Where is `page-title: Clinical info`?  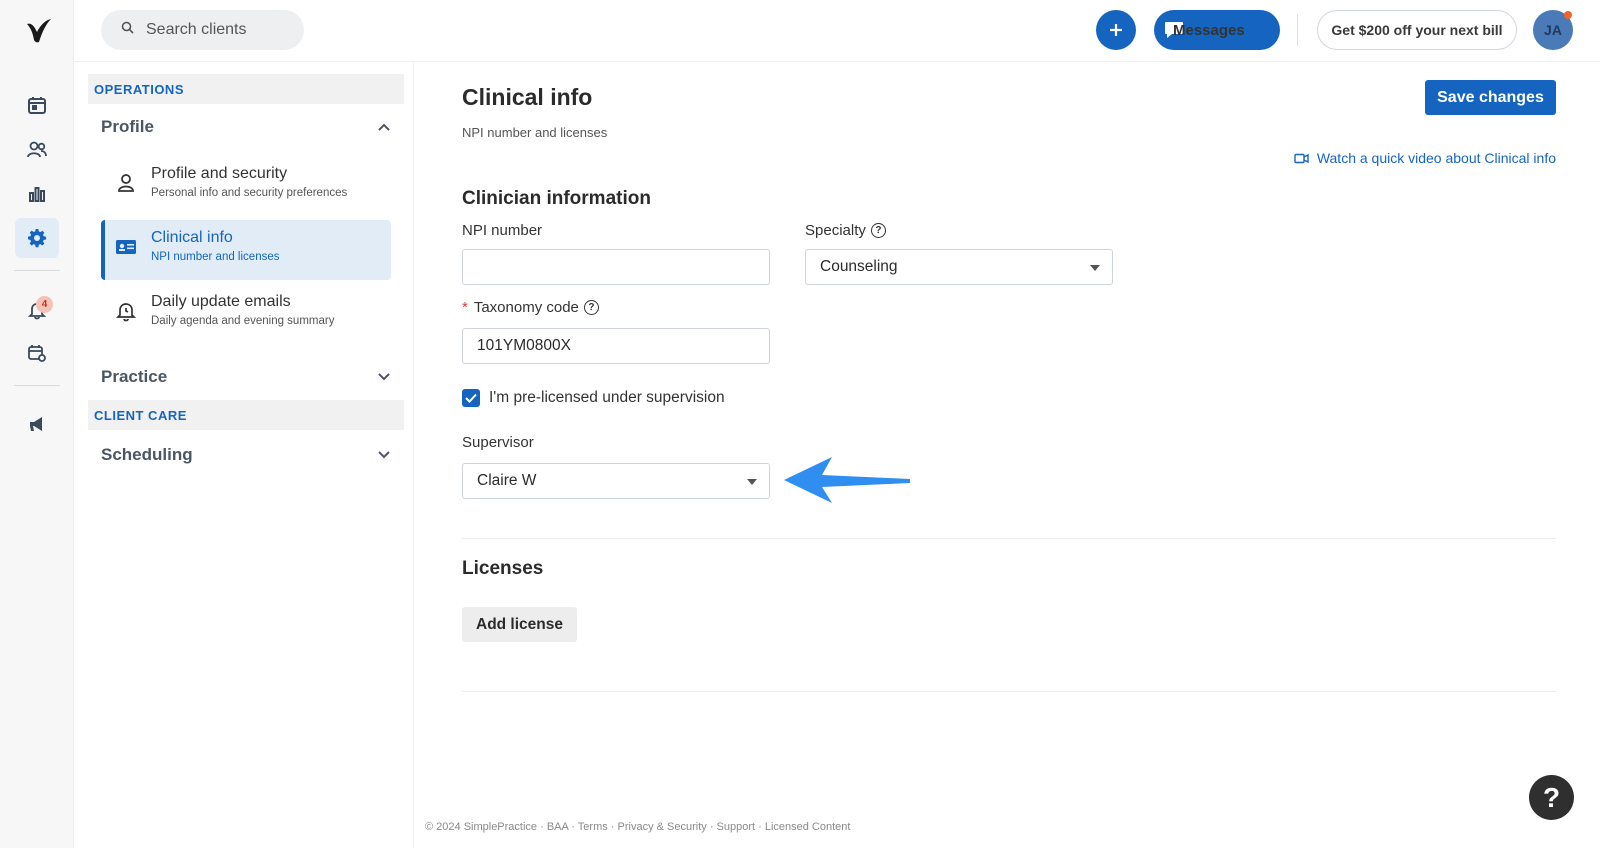 page-title: Clinical info is located at coordinates (527, 97).